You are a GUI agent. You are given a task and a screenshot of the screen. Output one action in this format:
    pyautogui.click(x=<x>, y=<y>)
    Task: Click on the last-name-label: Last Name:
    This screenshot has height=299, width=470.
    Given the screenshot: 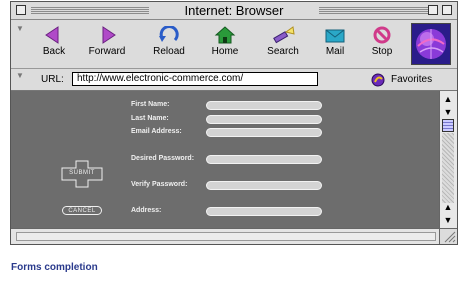 What is the action you would take?
    pyautogui.click(x=150, y=118)
    